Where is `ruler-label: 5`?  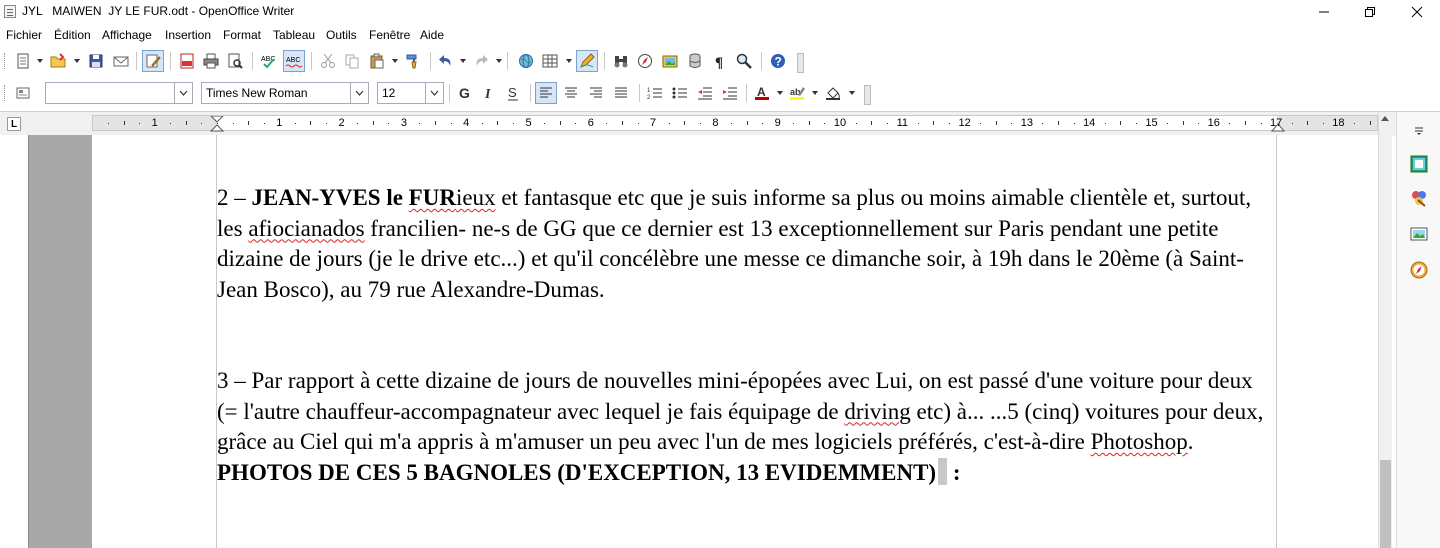 ruler-label: 5 is located at coordinates (528, 123).